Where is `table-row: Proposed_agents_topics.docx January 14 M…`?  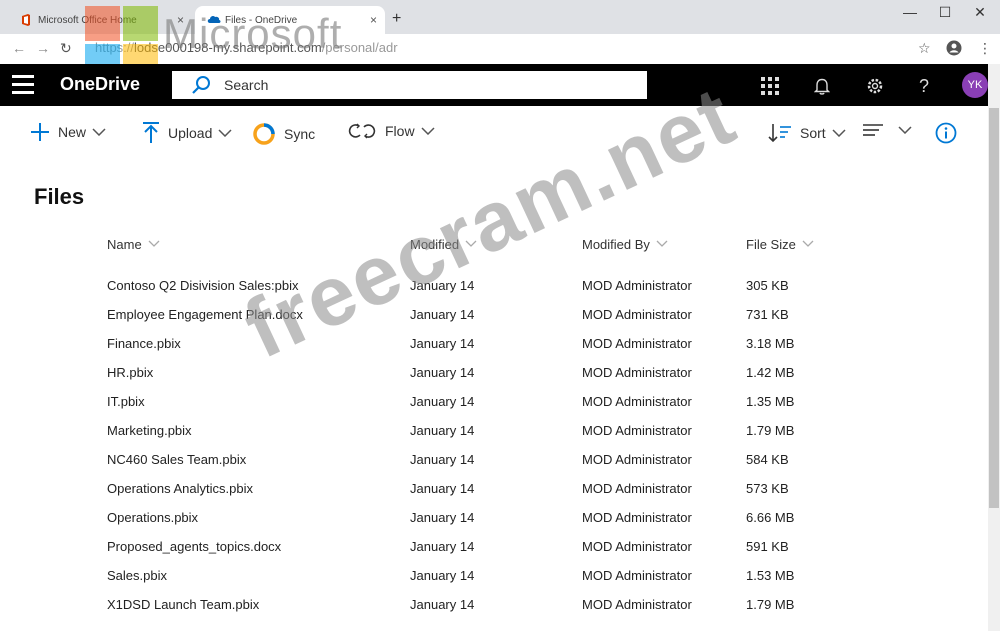
table-row: Proposed_agents_topics.docx January 14 M… is located at coordinates (494, 546).